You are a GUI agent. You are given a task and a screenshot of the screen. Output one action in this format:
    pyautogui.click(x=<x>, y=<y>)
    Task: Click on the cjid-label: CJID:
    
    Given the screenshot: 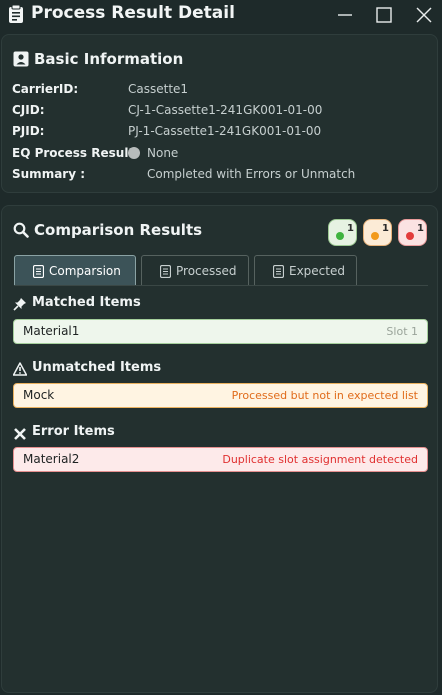 What is the action you would take?
    pyautogui.click(x=28, y=110)
    